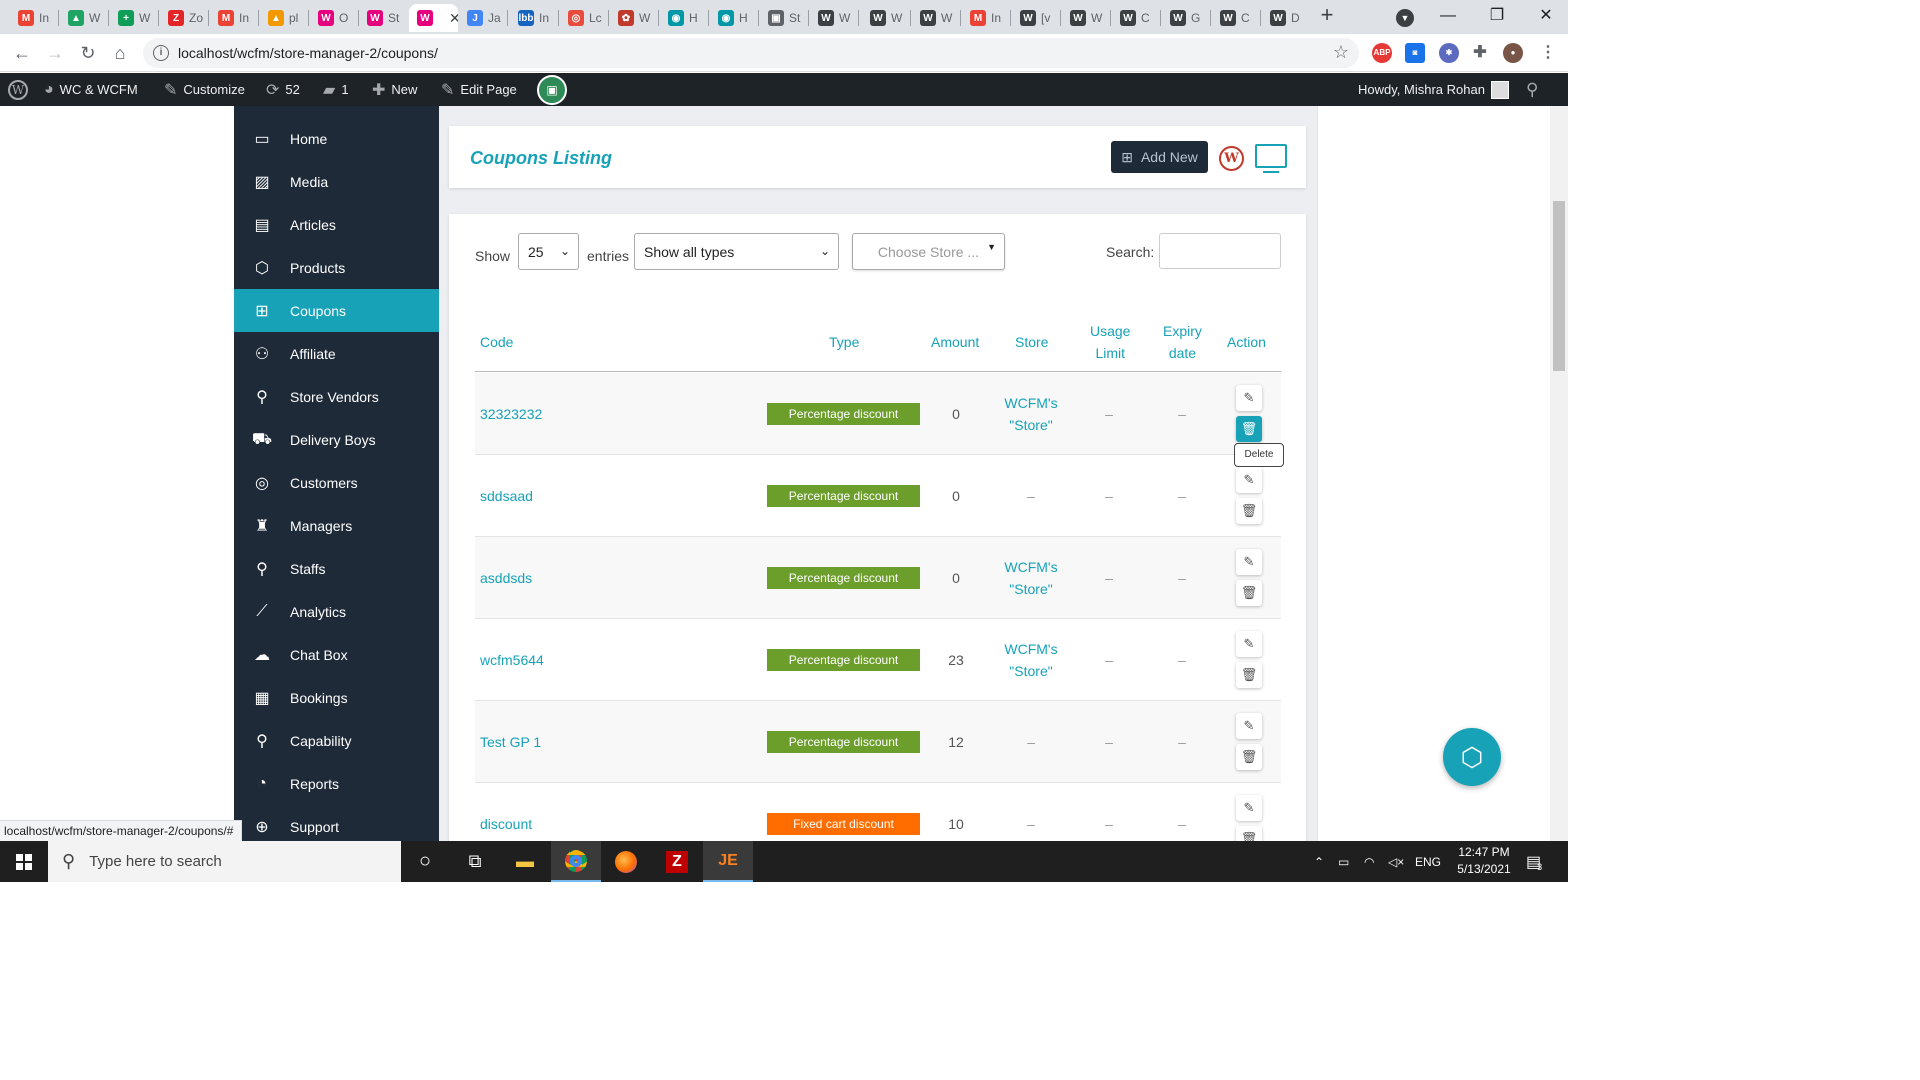 This screenshot has height=1080, width=1920. Describe the element at coordinates (184, 18) in the screenshot. I see `browser-tab: Z Zo` at that location.